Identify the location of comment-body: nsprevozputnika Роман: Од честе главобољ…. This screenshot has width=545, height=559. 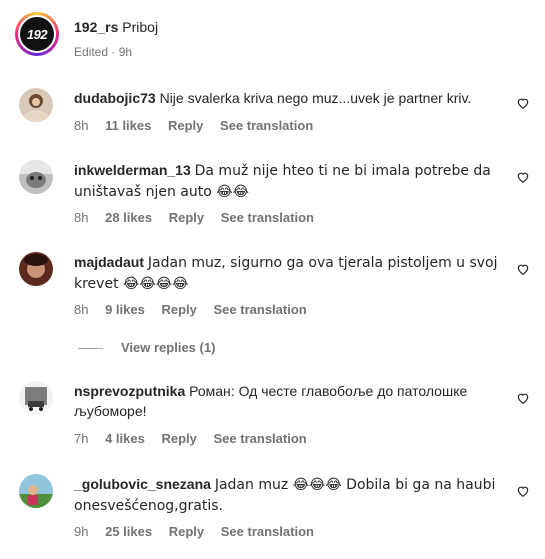
(289, 401).